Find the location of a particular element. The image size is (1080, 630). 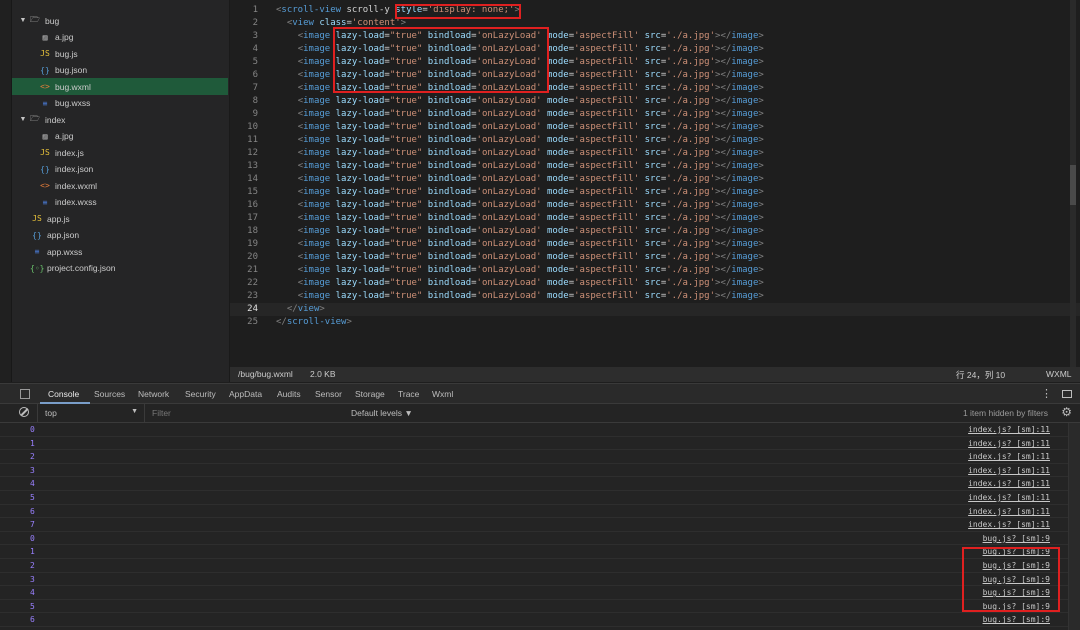

file-item: ≡ bug.wxss is located at coordinates (120, 103).